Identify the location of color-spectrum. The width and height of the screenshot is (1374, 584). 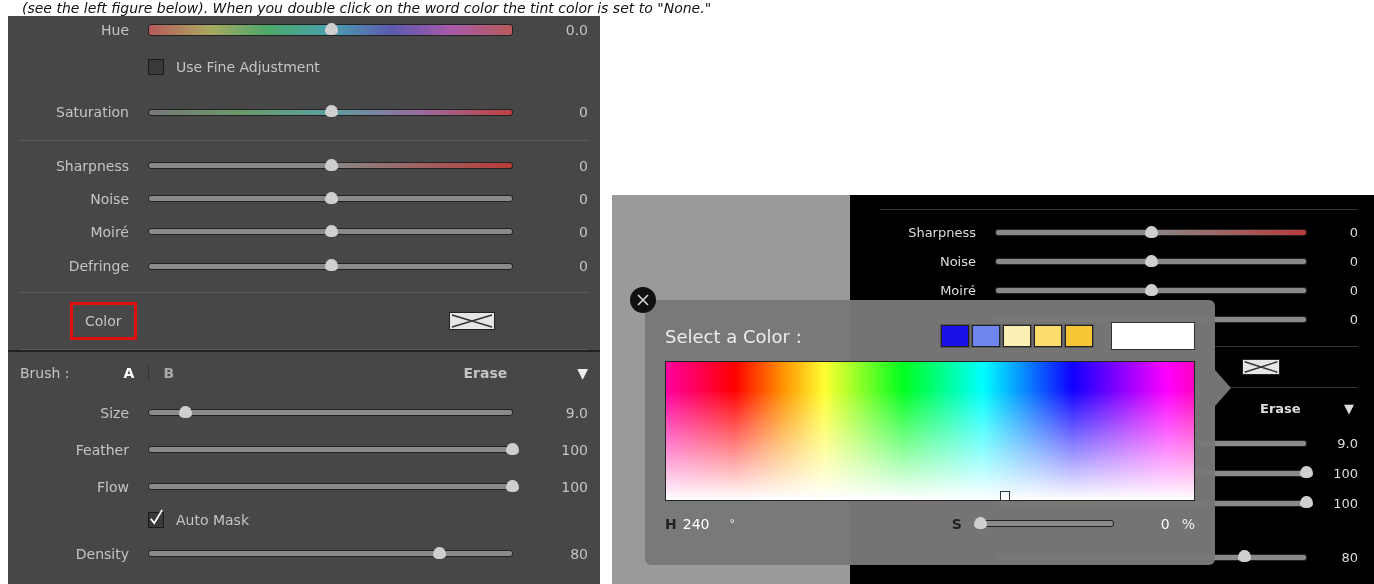
(930, 430).